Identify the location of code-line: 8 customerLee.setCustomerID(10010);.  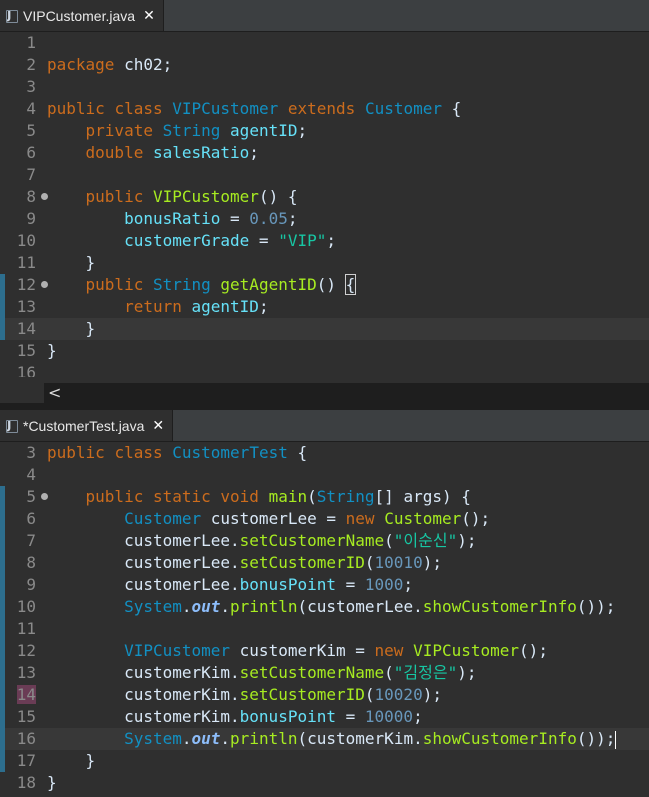
(324, 563).